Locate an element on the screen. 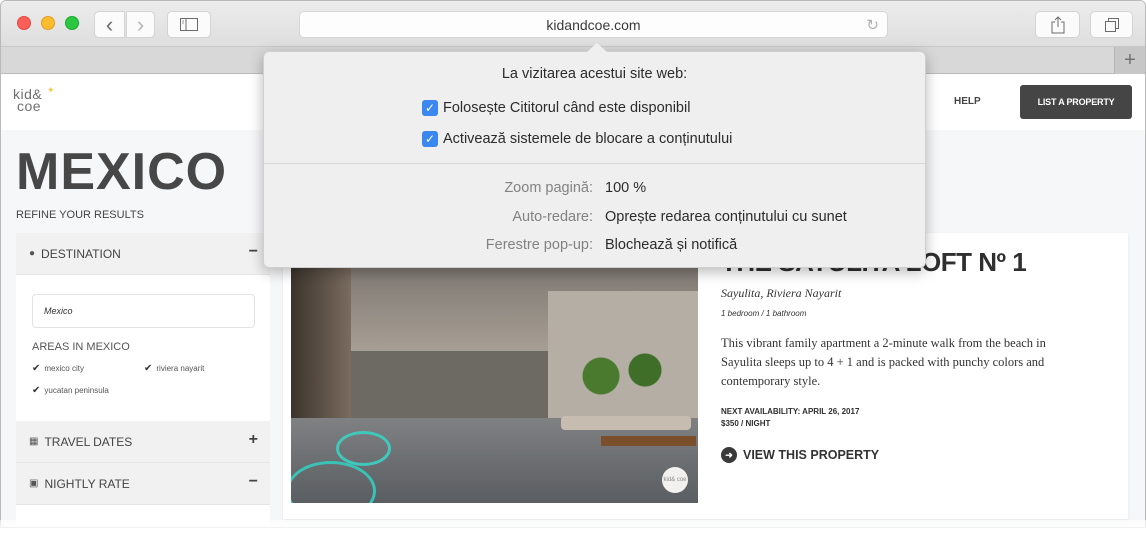  expand-icon: + is located at coordinates (253, 440).